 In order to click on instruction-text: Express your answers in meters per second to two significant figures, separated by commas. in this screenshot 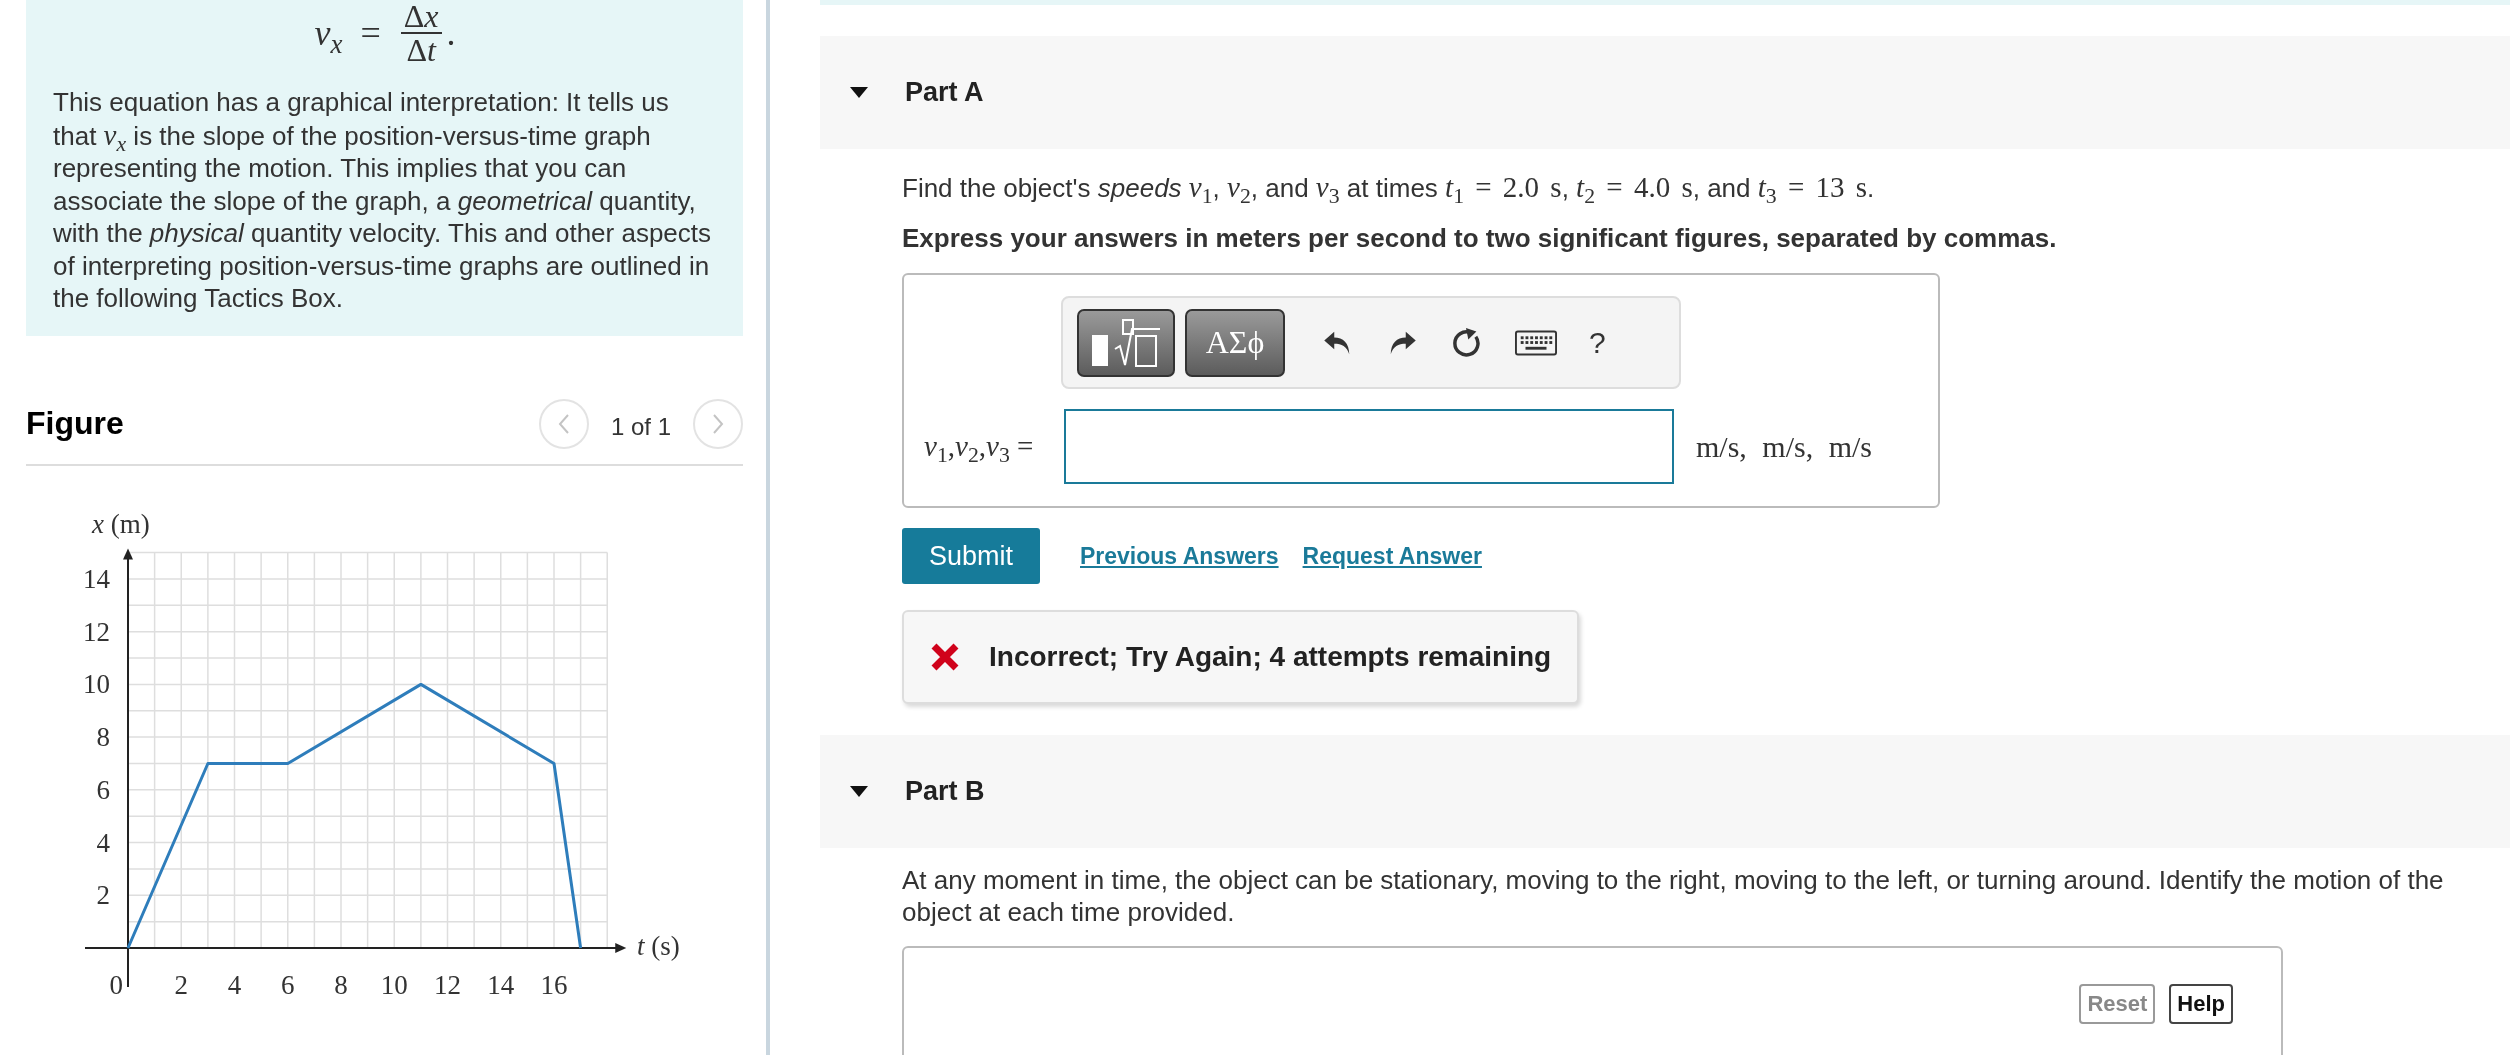, I will do `click(1480, 238)`.